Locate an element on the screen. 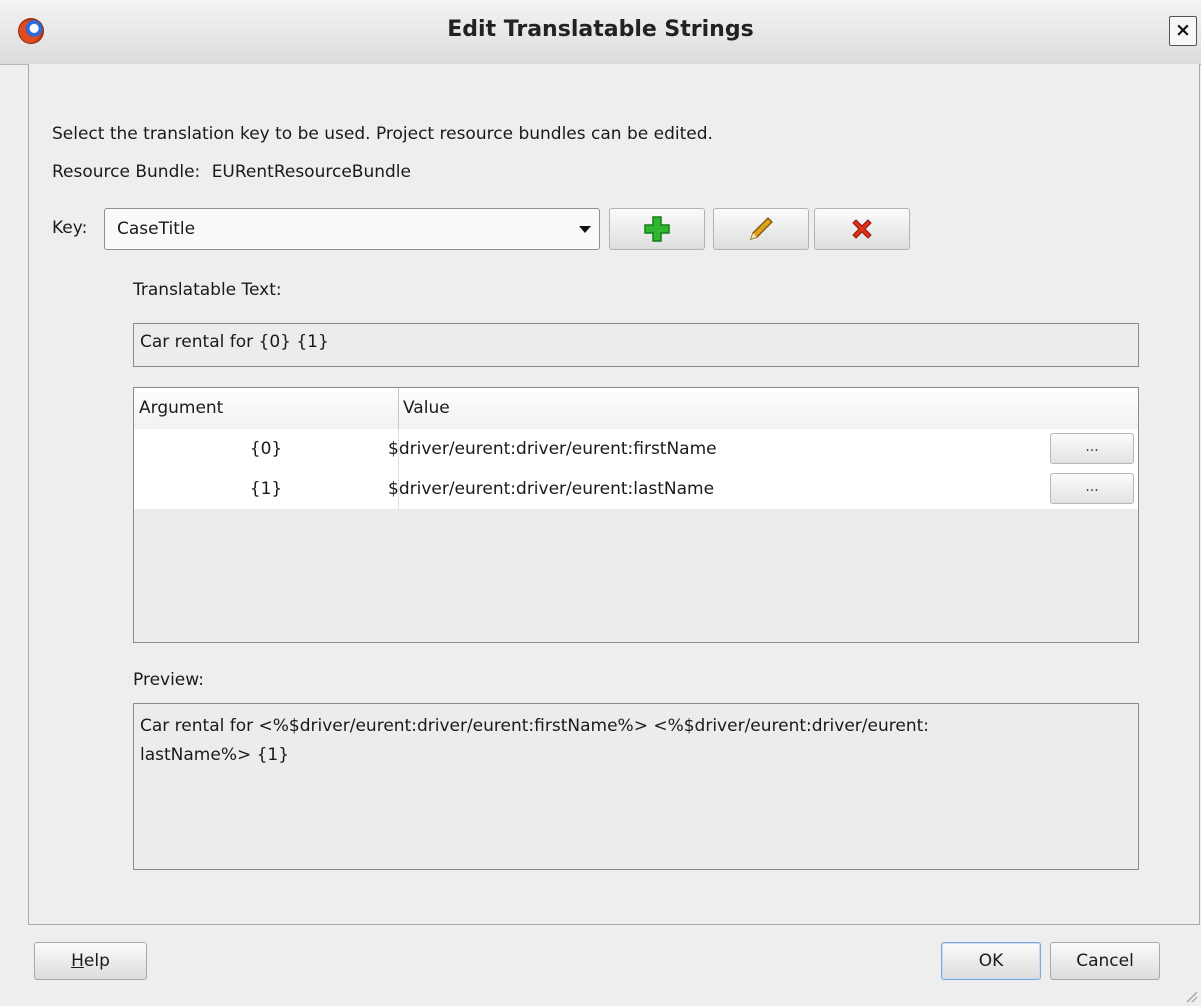 This screenshot has width=1201, height=1006. preview-text-line: lastName%> {1} is located at coordinates (215, 755).